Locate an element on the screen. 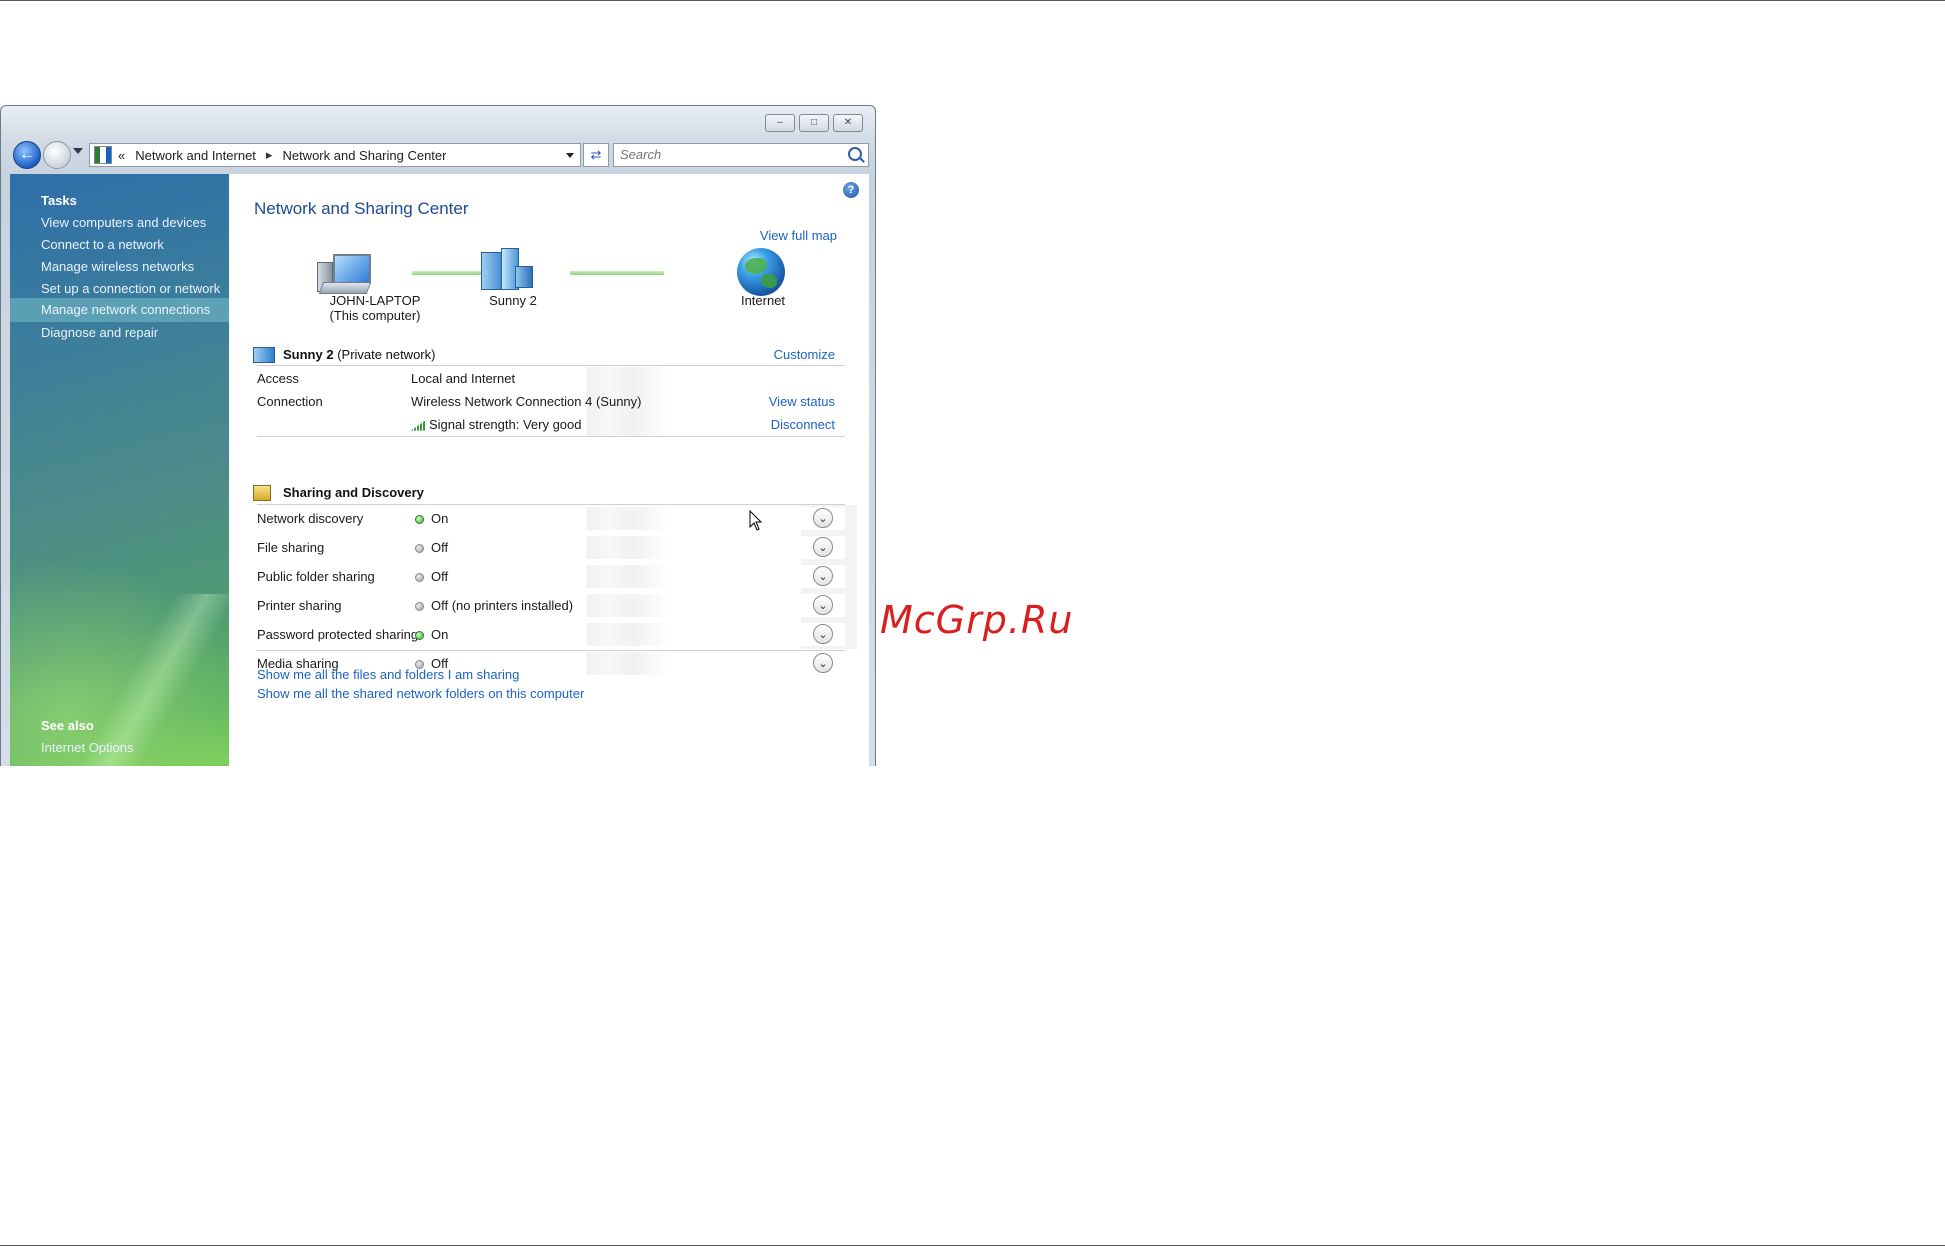 This screenshot has height=1247, width=1945. computer-sub-label: (This computer) is located at coordinates (375, 315).